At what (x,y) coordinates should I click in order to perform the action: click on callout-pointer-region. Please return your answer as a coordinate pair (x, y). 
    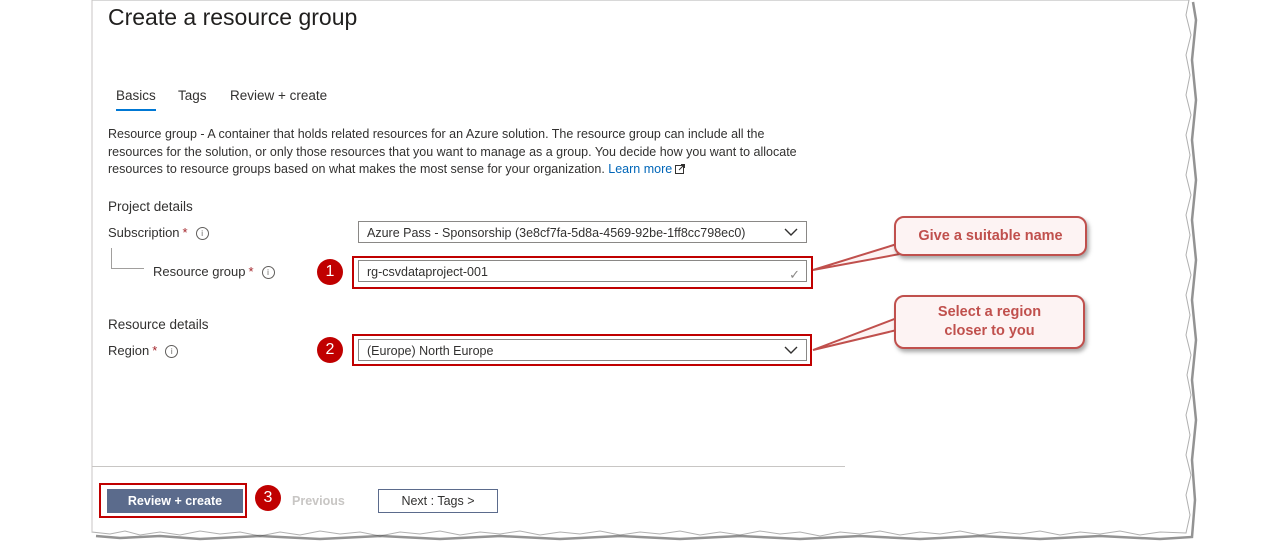
    Looking at the image, I should click on (855, 333).